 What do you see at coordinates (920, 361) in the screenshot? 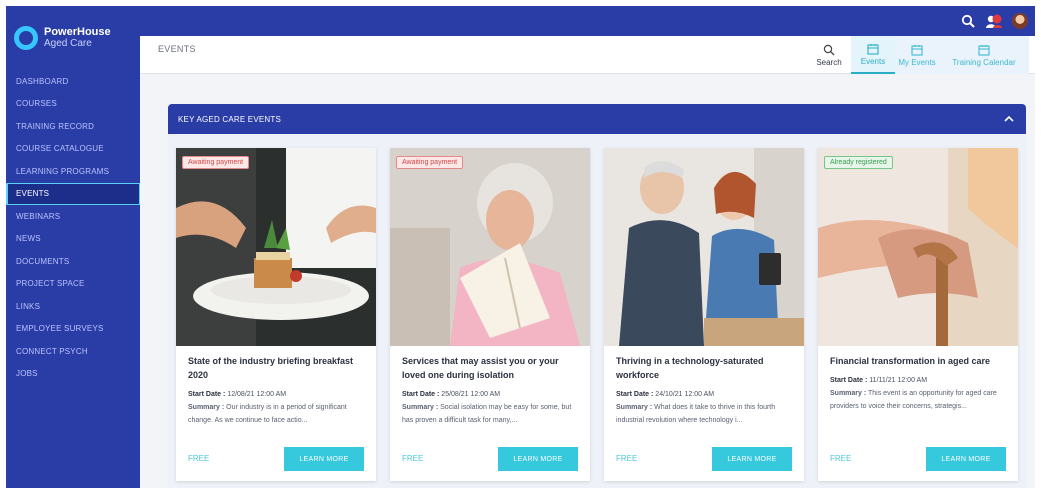
I see `event-title: Financial transformation in aged care` at bounding box center [920, 361].